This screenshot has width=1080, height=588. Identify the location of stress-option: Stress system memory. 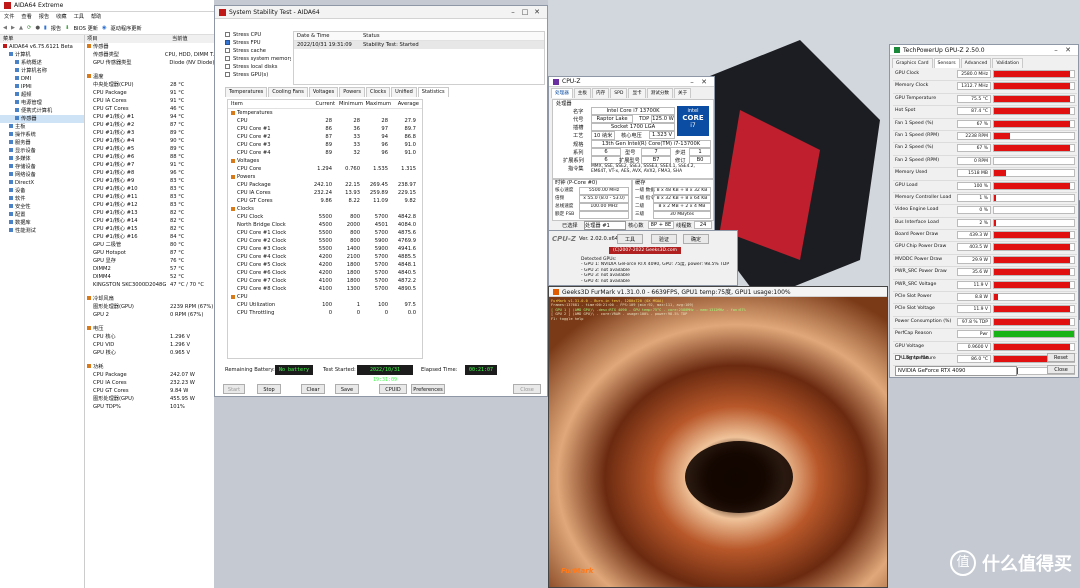
(258, 59).